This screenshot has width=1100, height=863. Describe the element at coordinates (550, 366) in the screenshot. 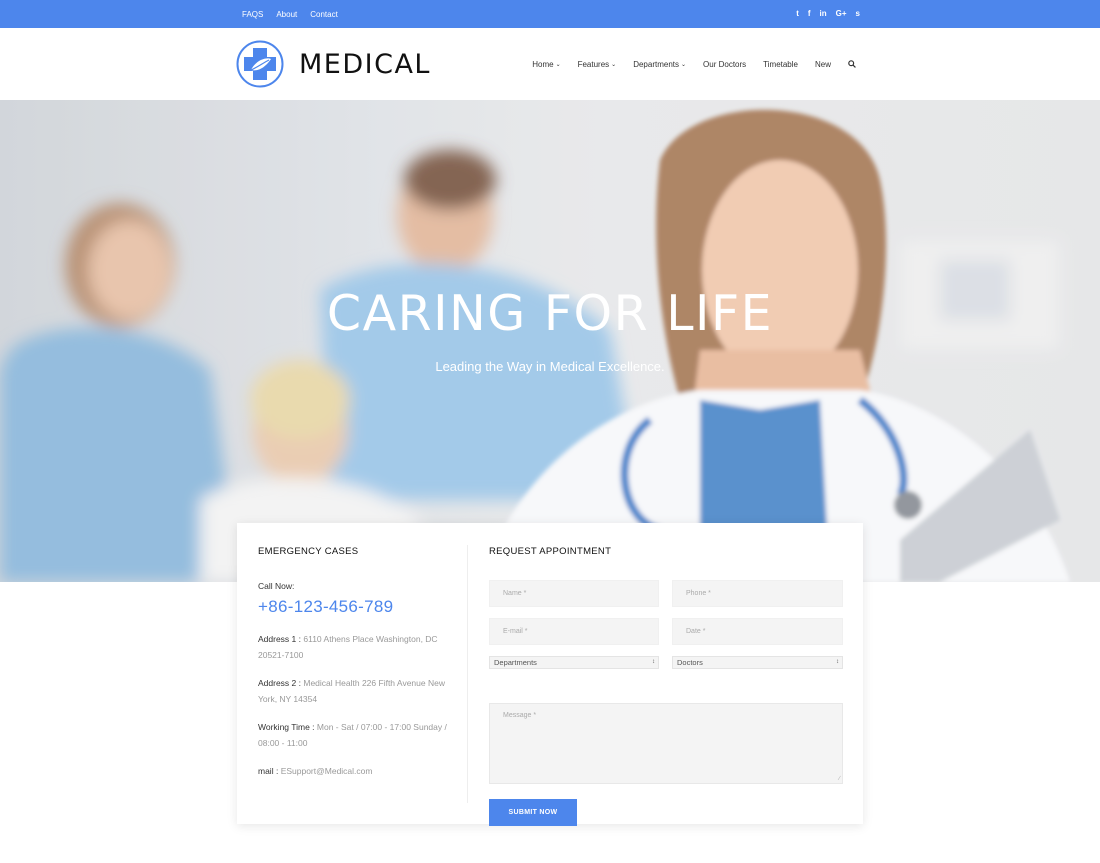

I see `hero-subtitle: Leading the Way in Medical Excellence.` at that location.